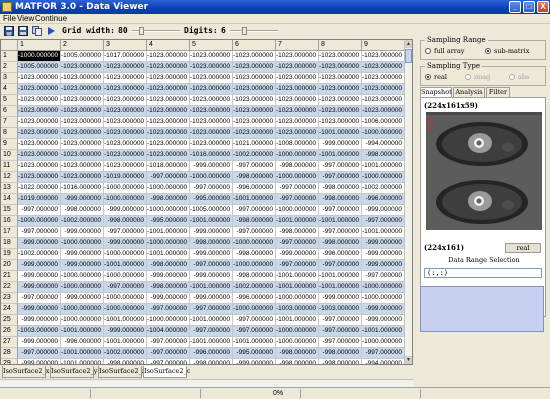 Image resolution: width=550 pixels, height=399 pixels. What do you see at coordinates (9, 265) in the screenshot?
I see `row-header: 20` at bounding box center [9, 265].